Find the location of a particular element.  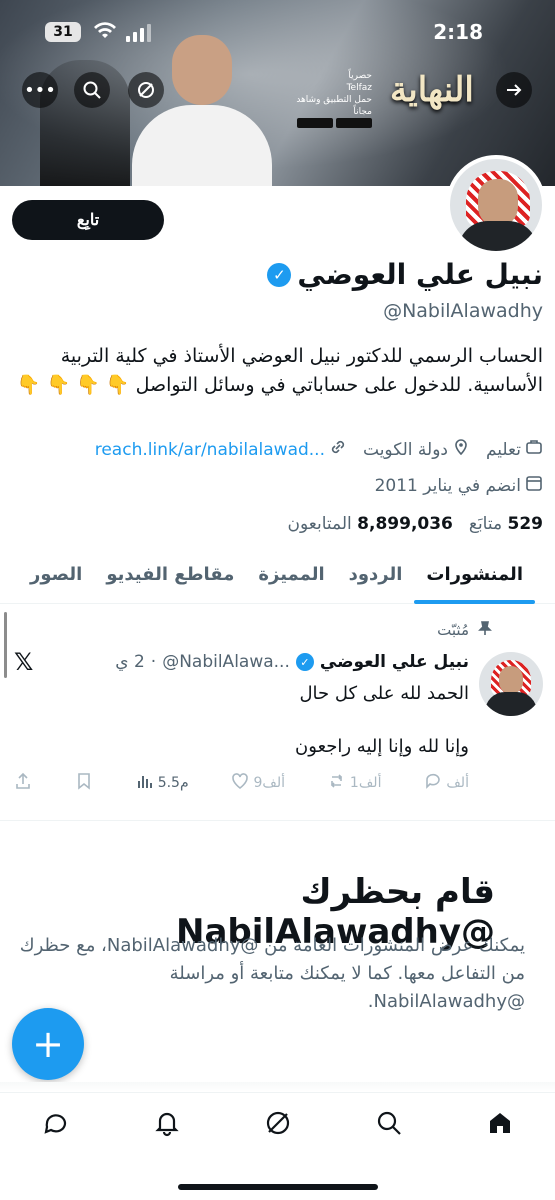

pin-icon is located at coordinates (485, 630).